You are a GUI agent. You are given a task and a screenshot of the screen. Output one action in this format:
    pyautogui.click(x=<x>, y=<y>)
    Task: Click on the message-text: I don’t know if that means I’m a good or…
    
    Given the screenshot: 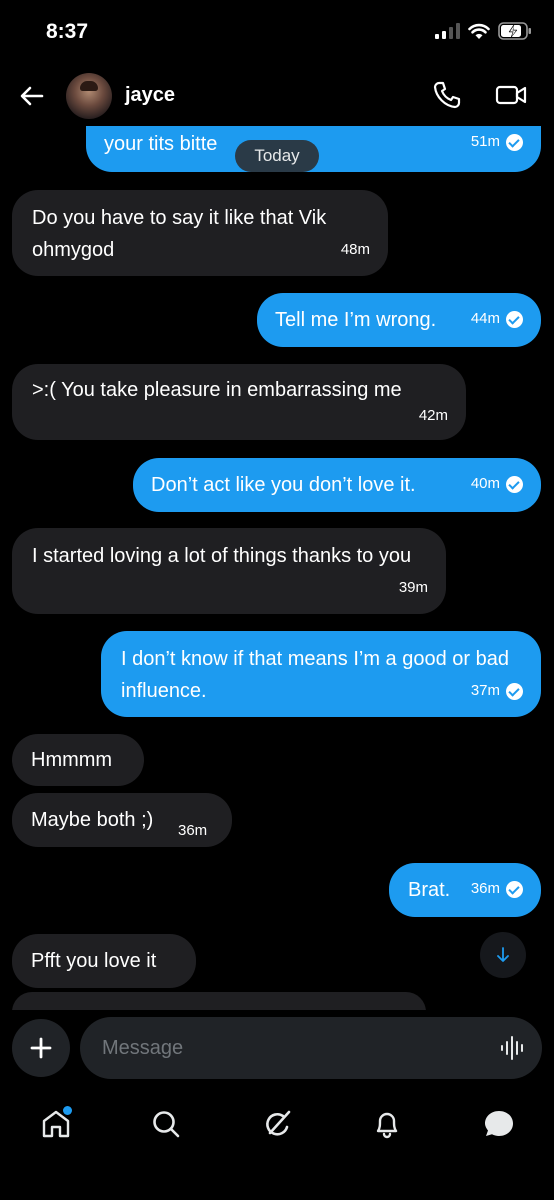 What is the action you would take?
    pyautogui.click(x=315, y=675)
    